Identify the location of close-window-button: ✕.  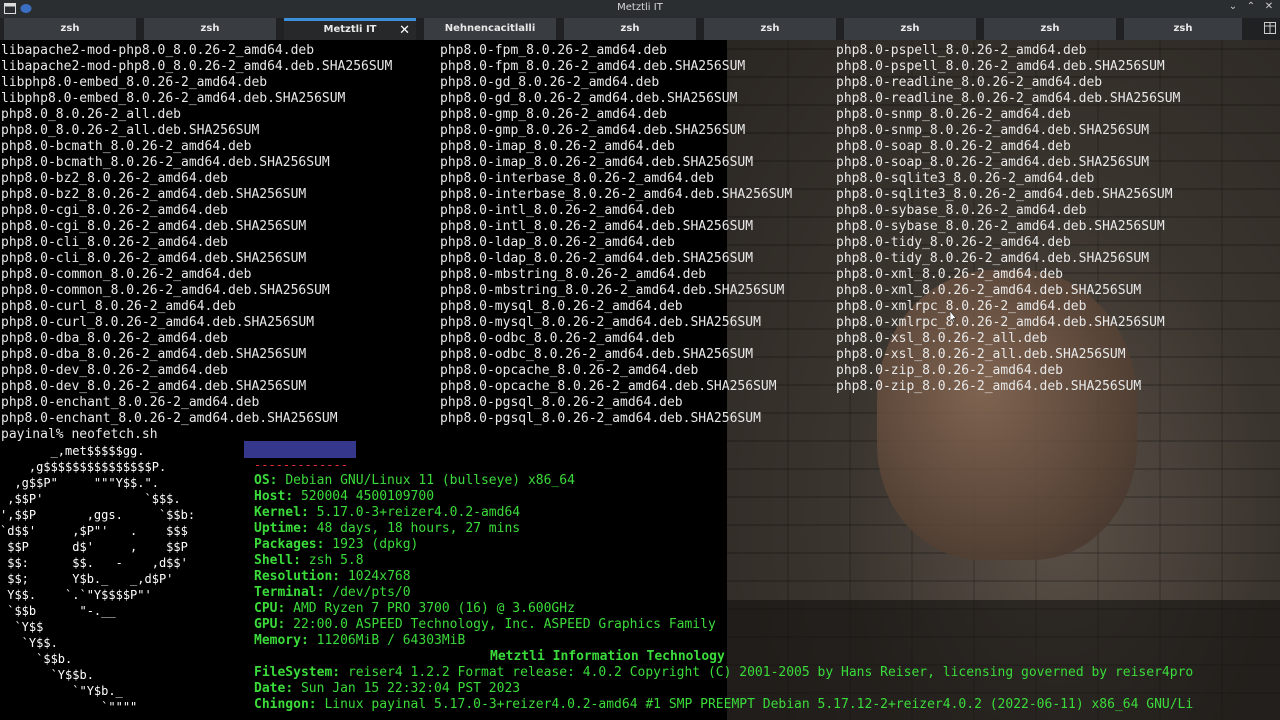
(1269, 8).